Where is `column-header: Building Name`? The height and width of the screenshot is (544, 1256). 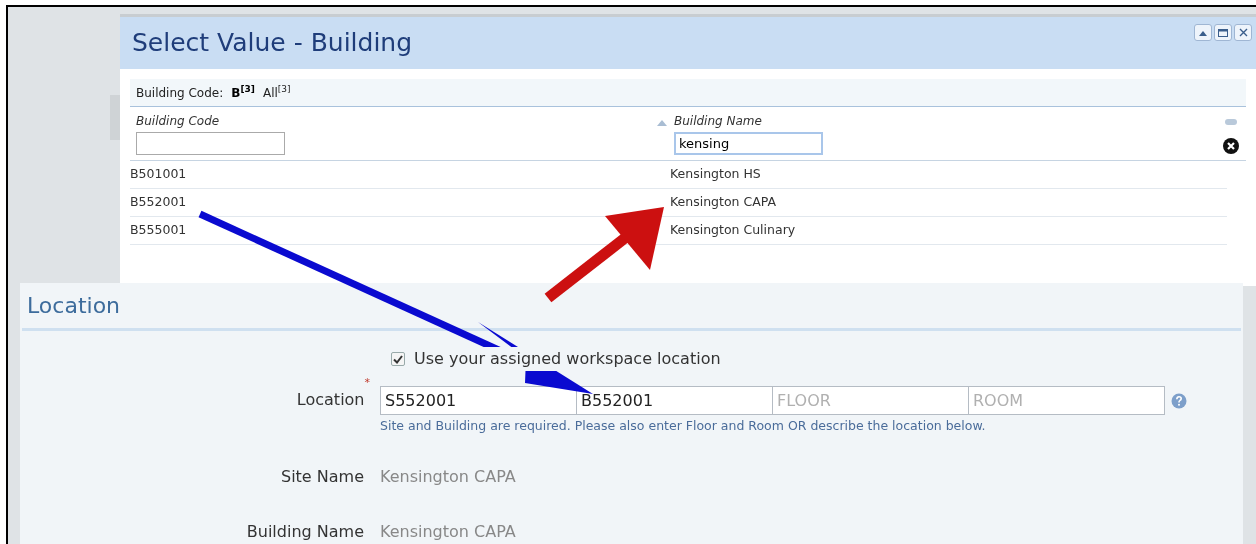
column-header: Building Name is located at coordinates (945, 120).